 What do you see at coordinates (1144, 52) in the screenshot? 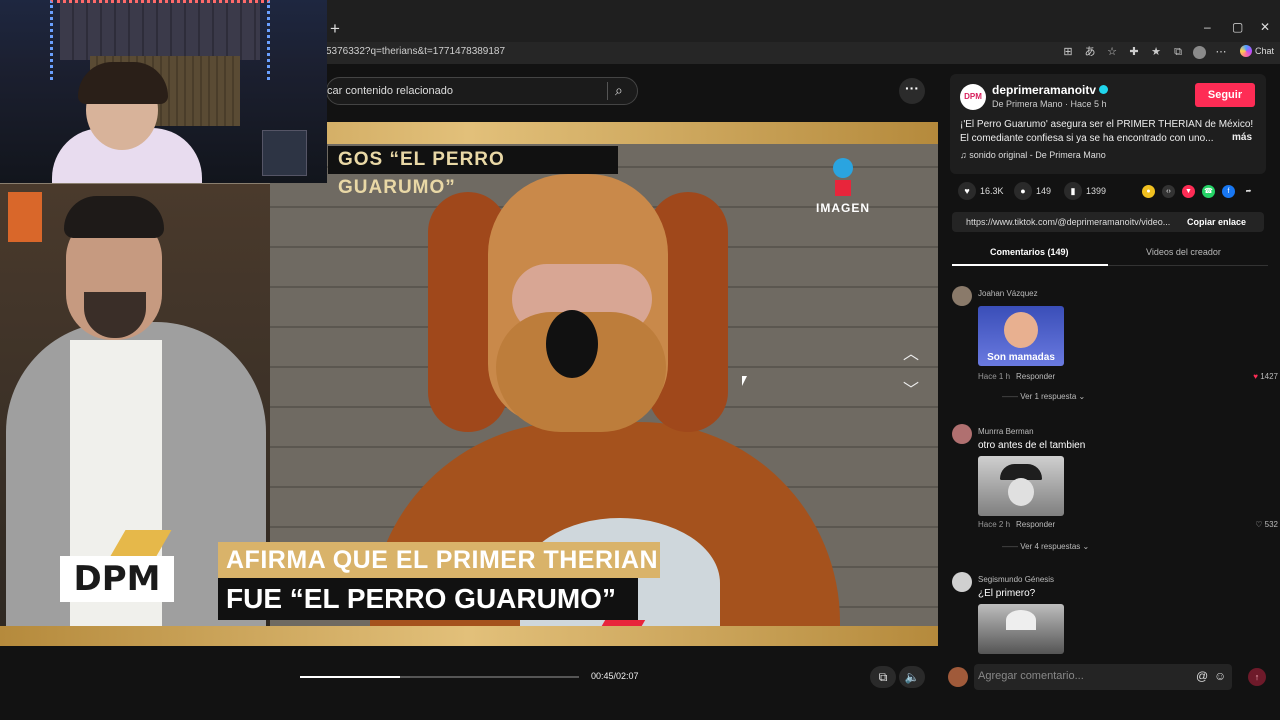
I see `browser-toolbar: ⊞ あ ☆ ✚ ★ ⧉ ⋯` at bounding box center [1144, 52].